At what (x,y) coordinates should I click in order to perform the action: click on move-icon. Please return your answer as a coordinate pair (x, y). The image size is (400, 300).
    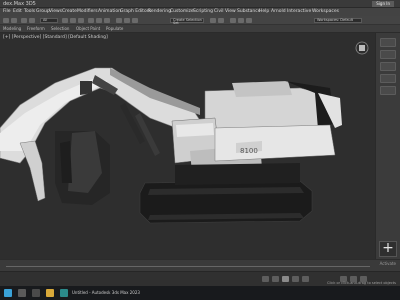
    Looking at the image, I should click on (91, 20).